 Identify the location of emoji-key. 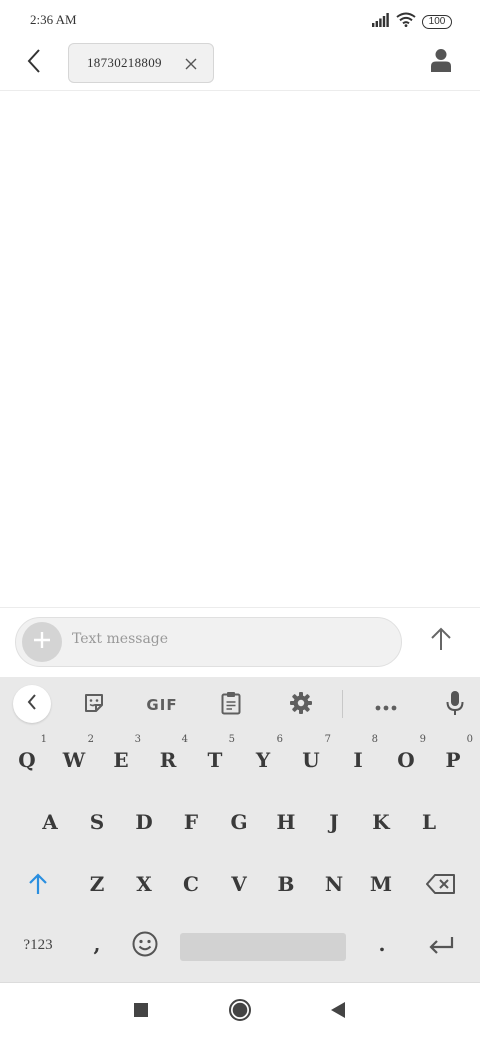
(145, 946).